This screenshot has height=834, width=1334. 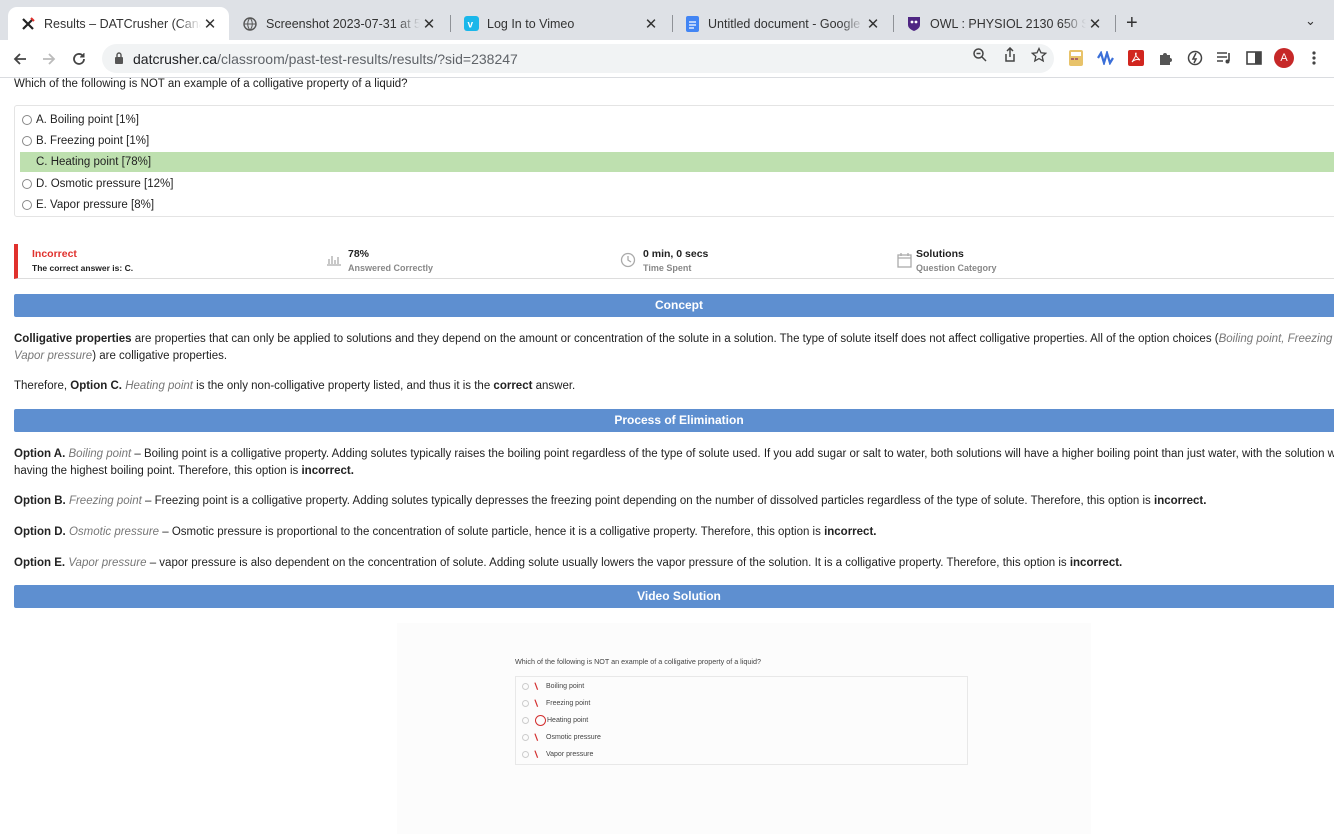 I want to click on new-tab-plus-icon: +, so click(x=1132, y=23).